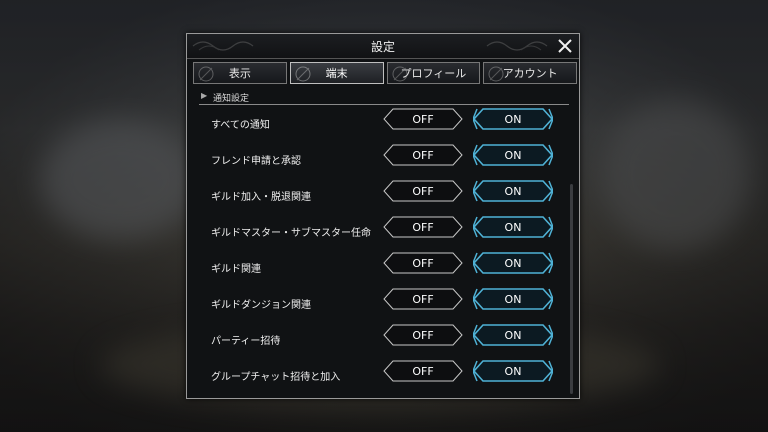 The width and height of the screenshot is (768, 432). What do you see at coordinates (385, 74) in the screenshot?
I see `tab-bar: 表示 端末 プロフィール アカウント` at bounding box center [385, 74].